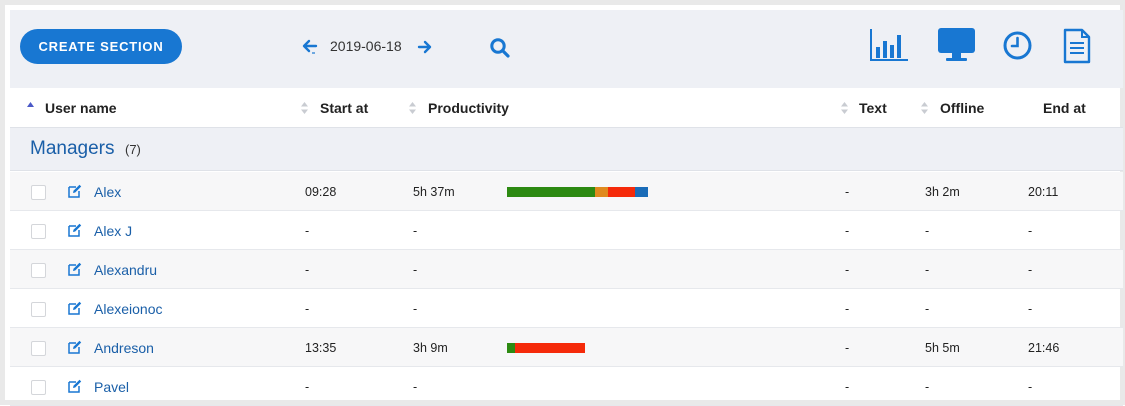 The image size is (1125, 406). I want to click on user-name-link: Alex, so click(107, 192).